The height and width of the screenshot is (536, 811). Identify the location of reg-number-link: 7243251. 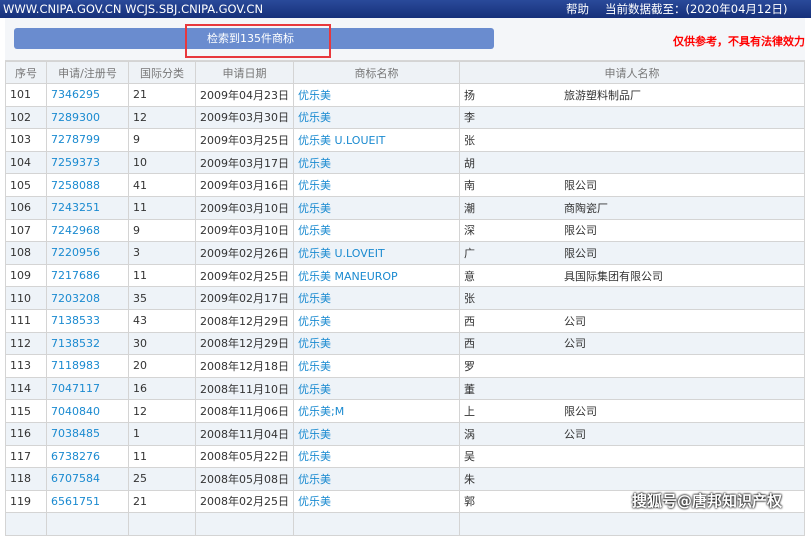
(75, 207).